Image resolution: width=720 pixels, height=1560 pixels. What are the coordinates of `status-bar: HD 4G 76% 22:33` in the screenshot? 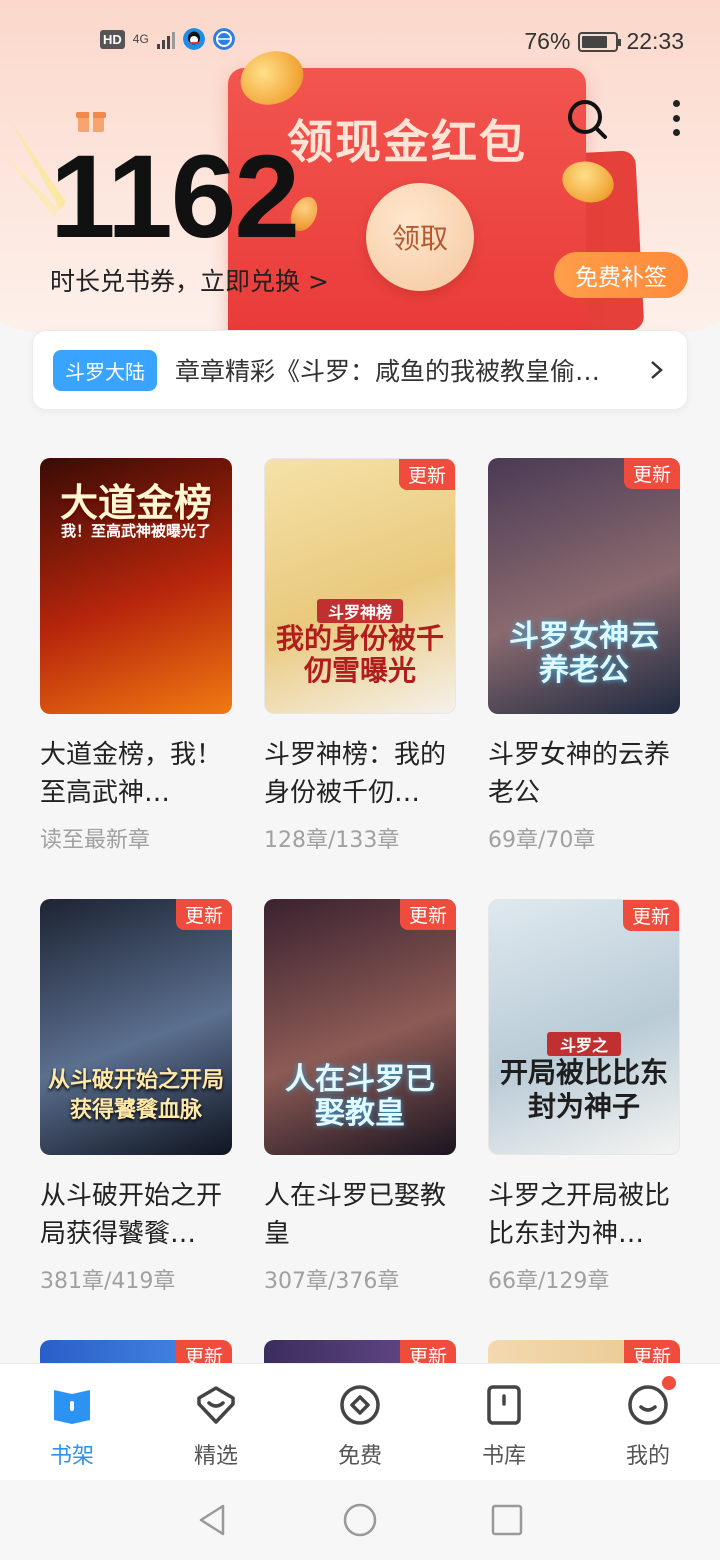 It's located at (360, 40).